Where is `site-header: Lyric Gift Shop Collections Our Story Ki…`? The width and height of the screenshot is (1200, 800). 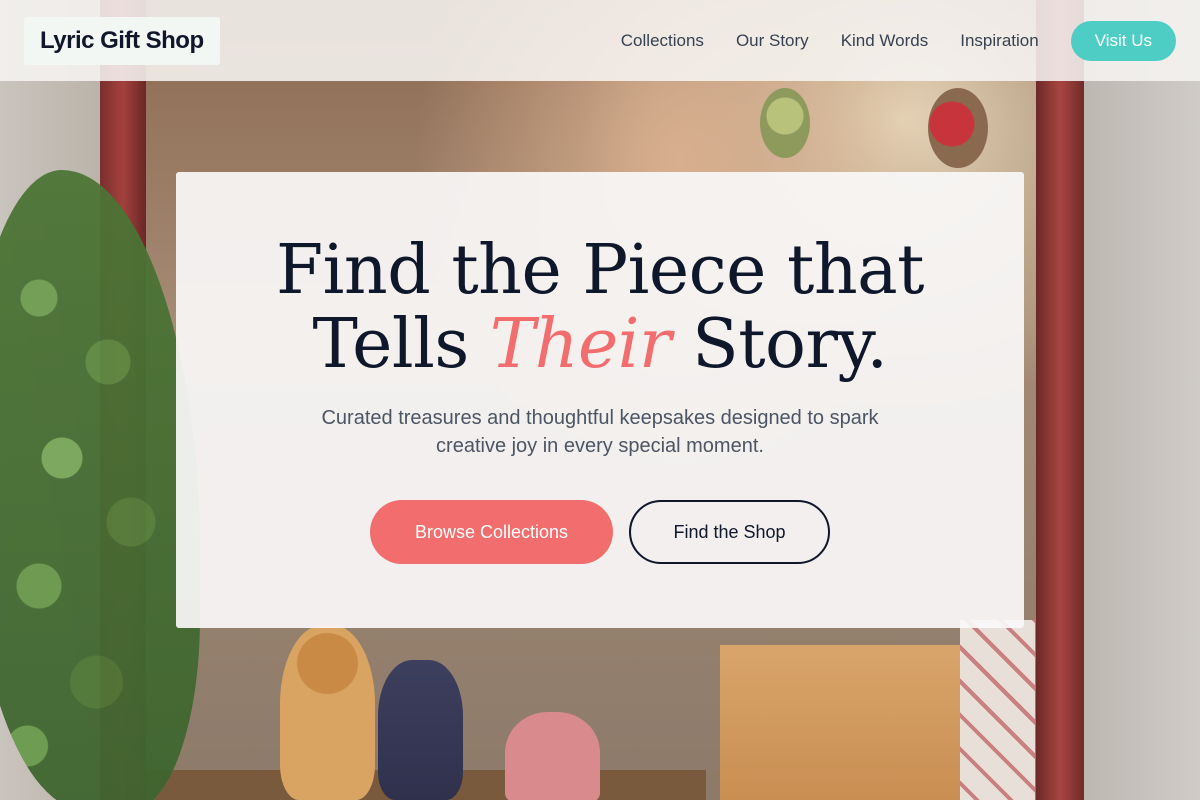
site-header: Lyric Gift Shop Collections Our Story Ki… is located at coordinates (600, 40).